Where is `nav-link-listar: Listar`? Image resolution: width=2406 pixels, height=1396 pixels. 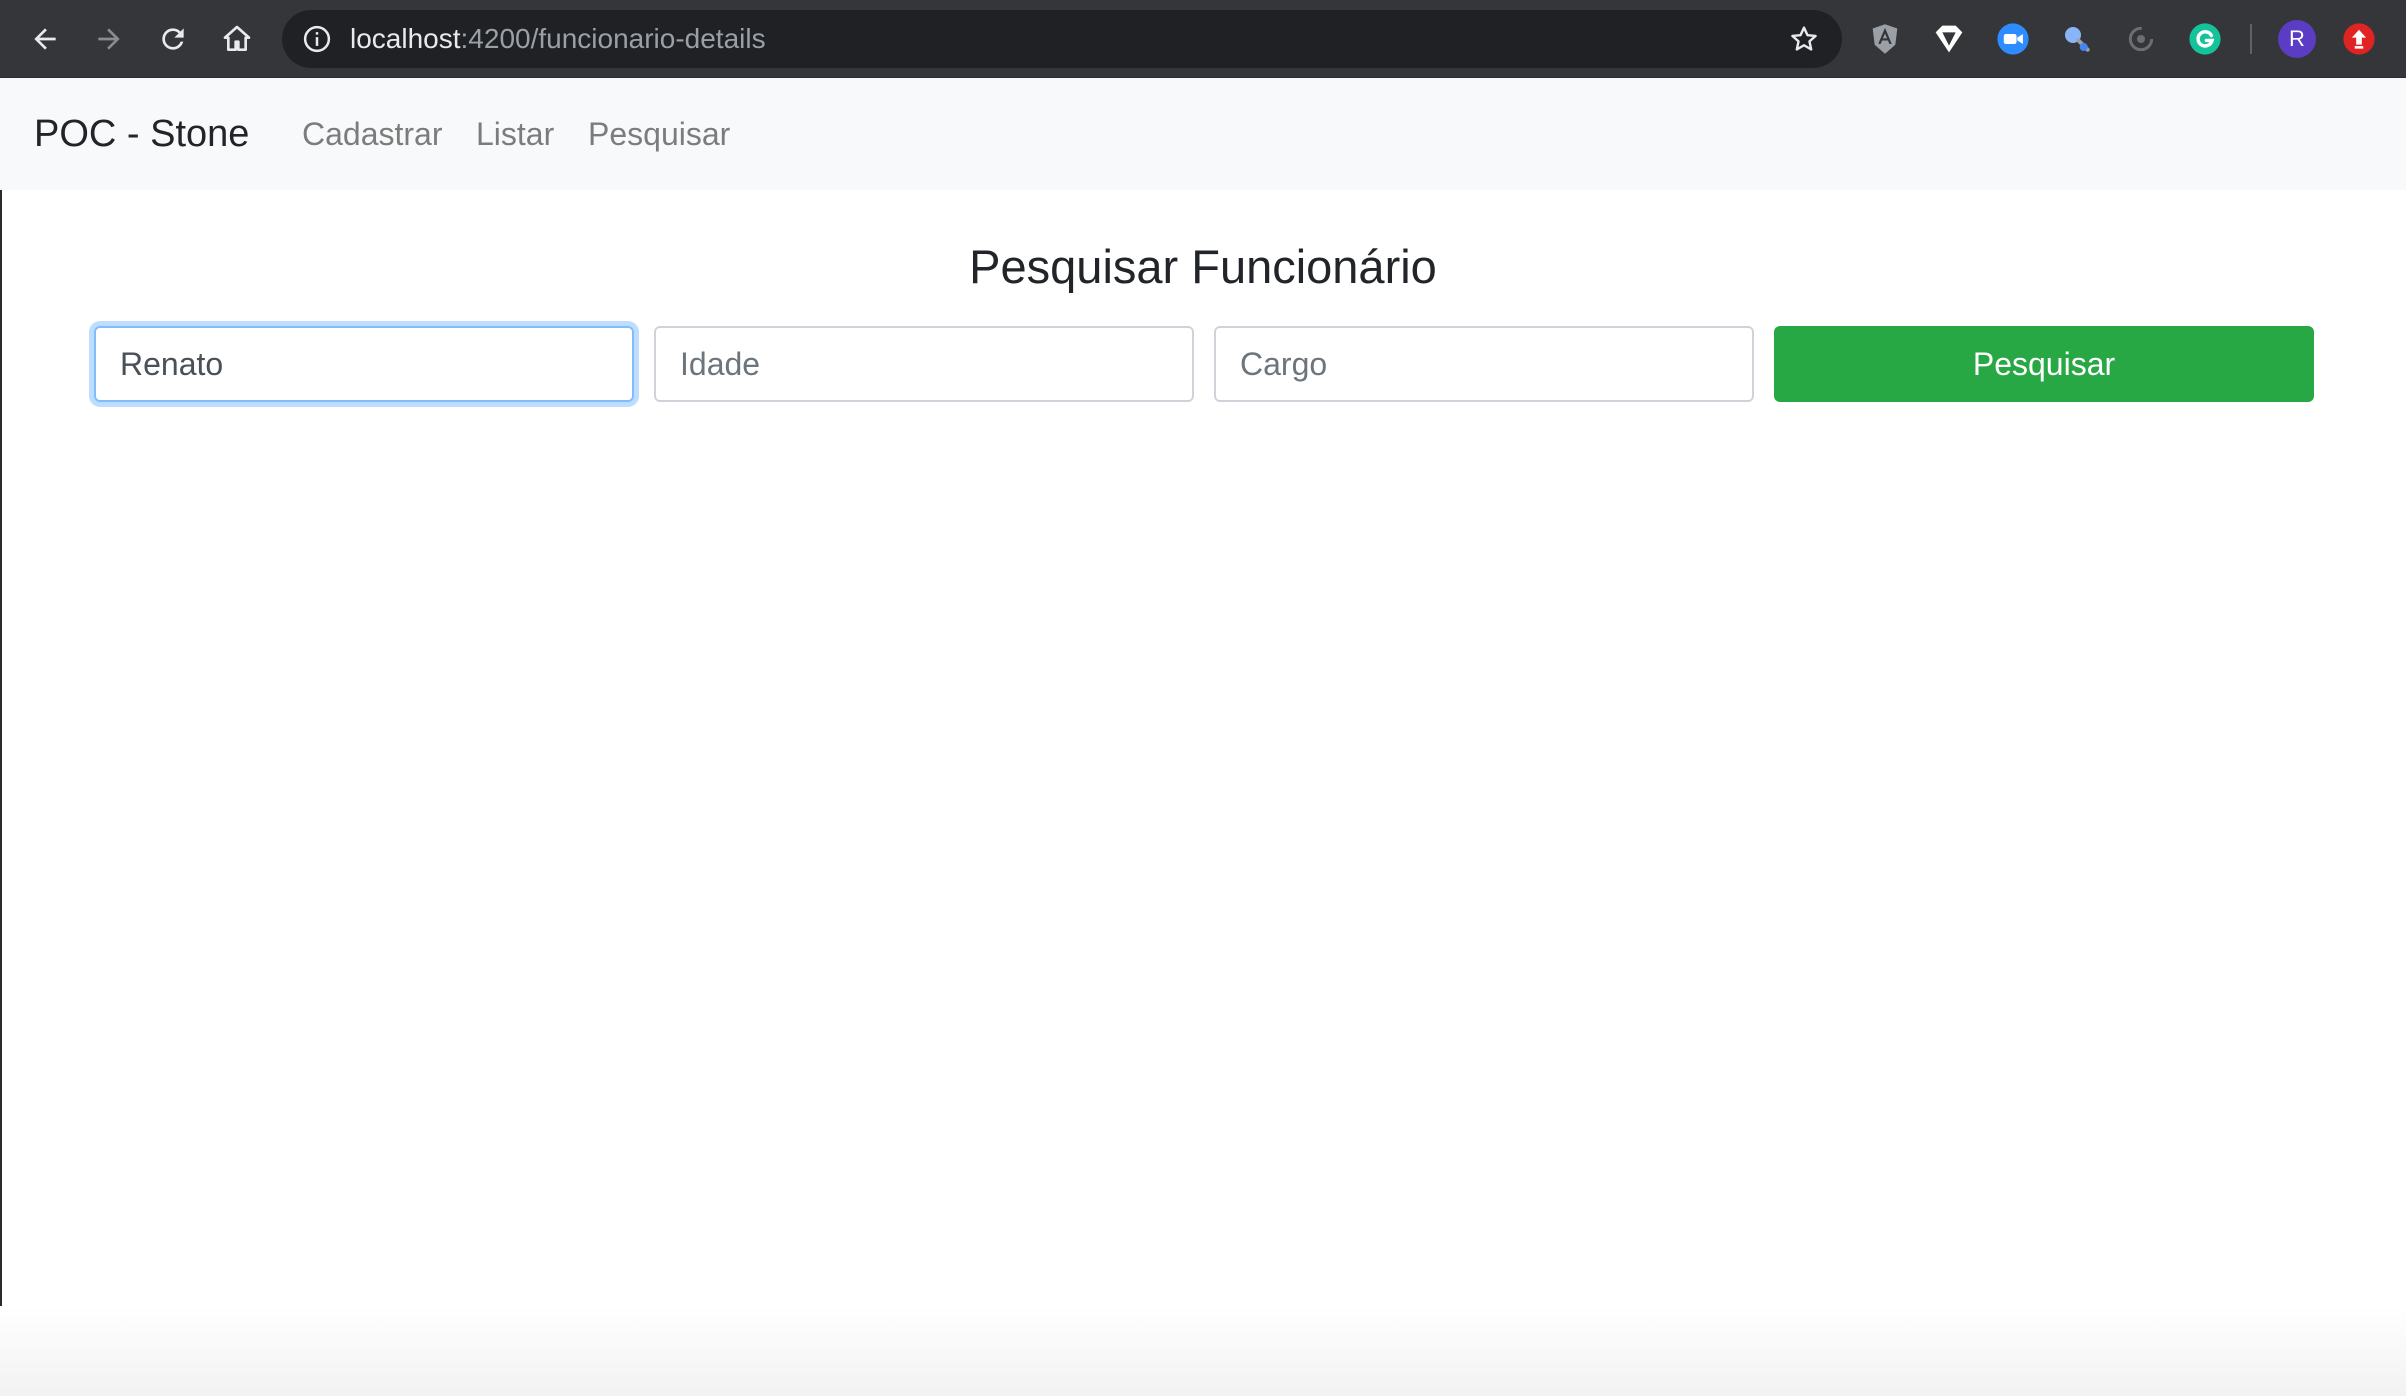
nav-link-listar: Listar is located at coordinates (515, 134).